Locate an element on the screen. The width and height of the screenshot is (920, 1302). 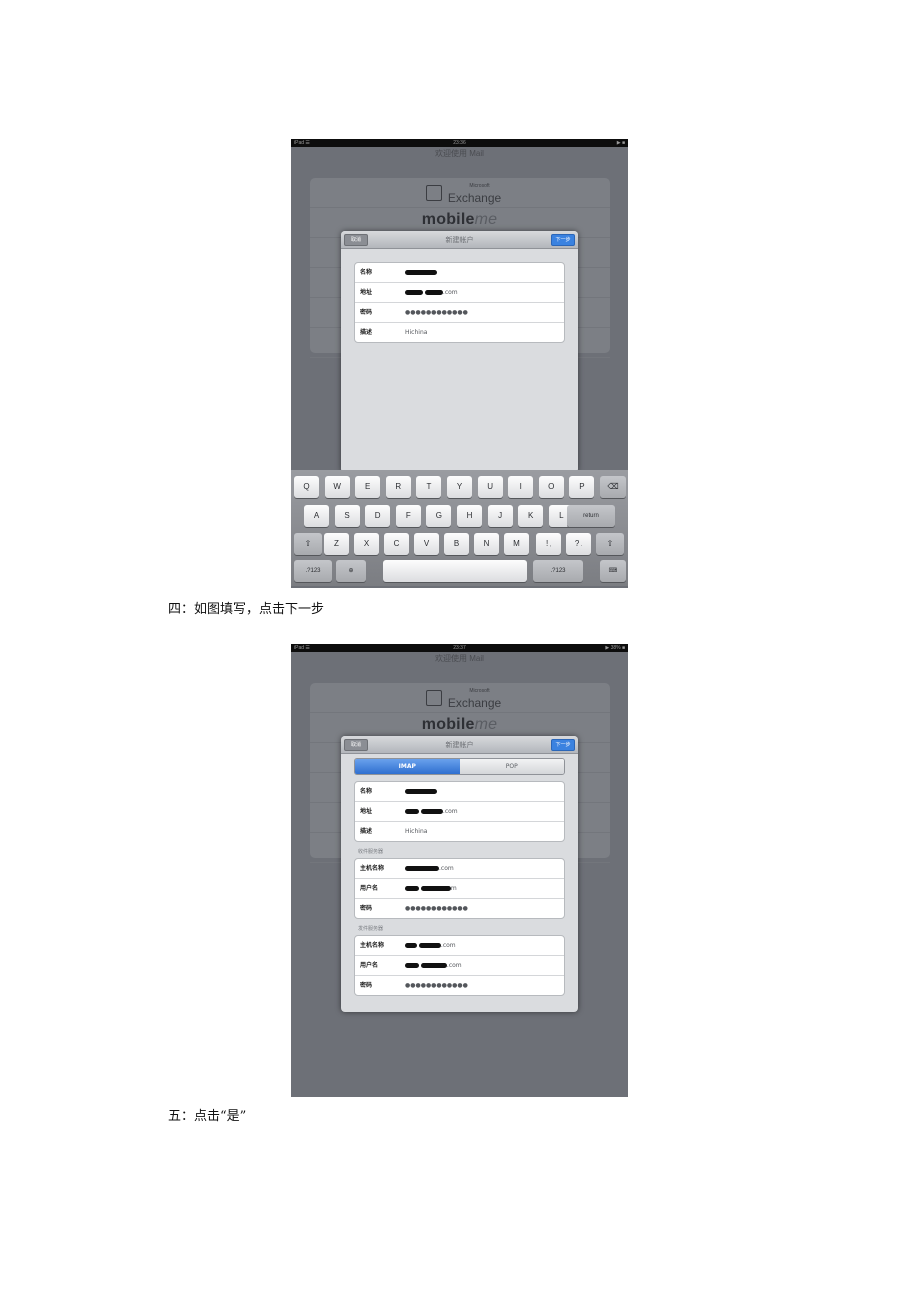
field-value: m is located at coordinates (431, 888).